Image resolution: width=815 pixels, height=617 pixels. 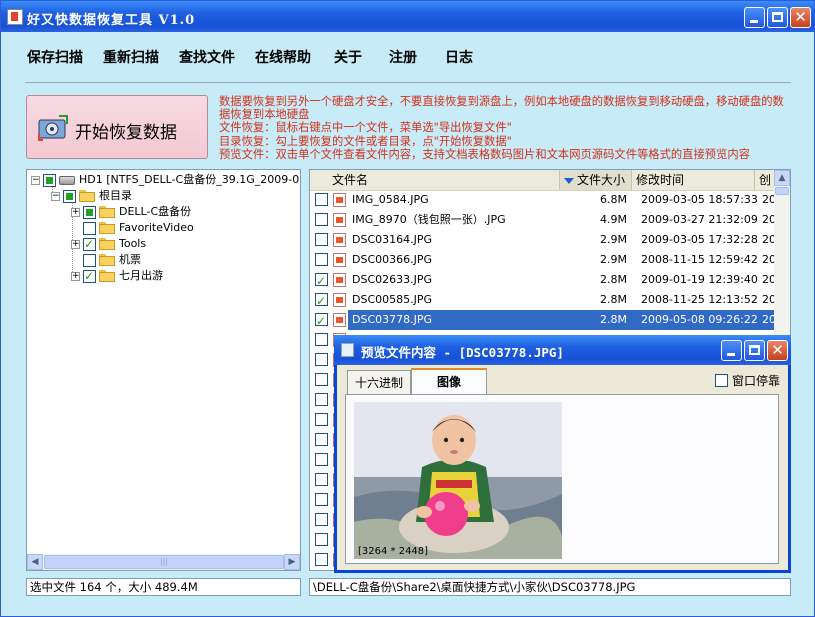 I want to click on start-recovery-button: 开始恢复数据, so click(x=117, y=127).